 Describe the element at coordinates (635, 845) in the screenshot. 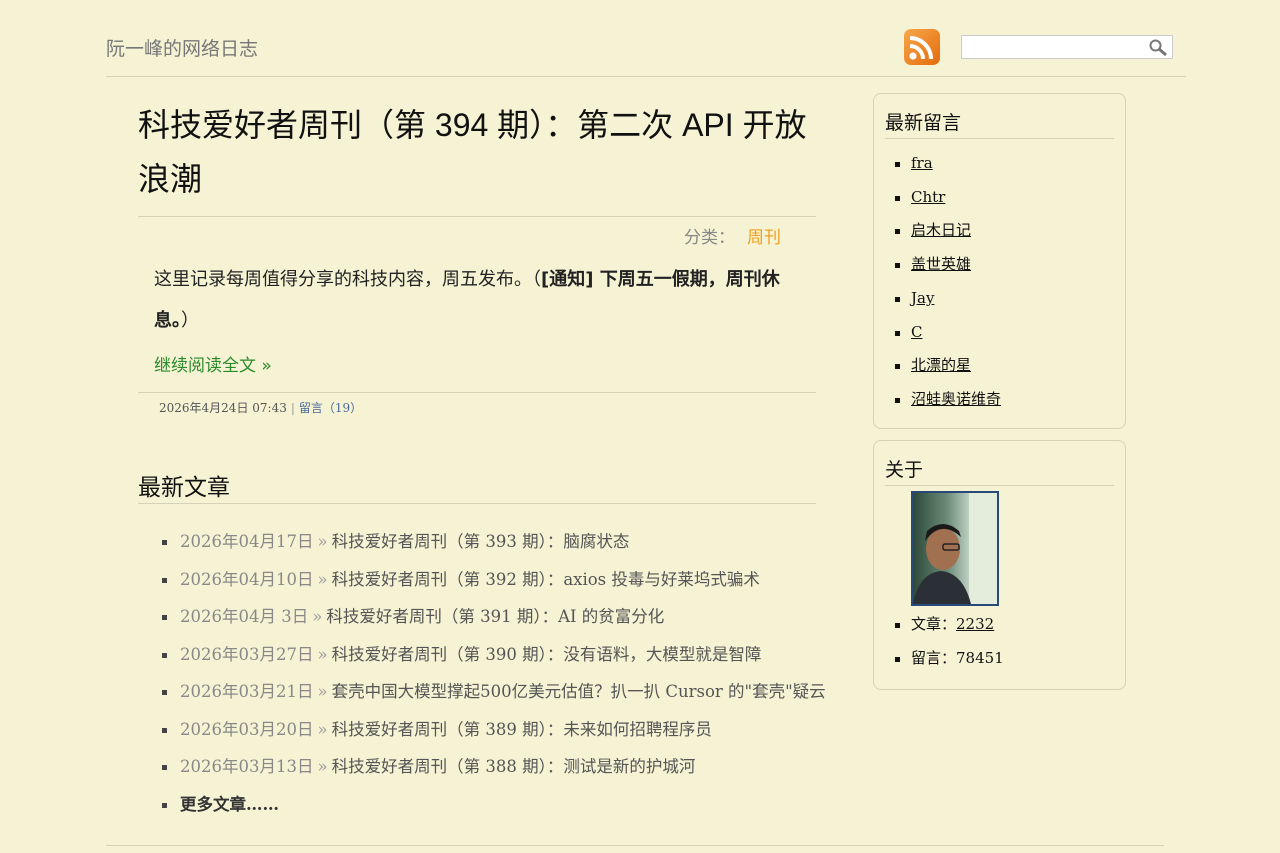

I see `footer-divider` at that location.